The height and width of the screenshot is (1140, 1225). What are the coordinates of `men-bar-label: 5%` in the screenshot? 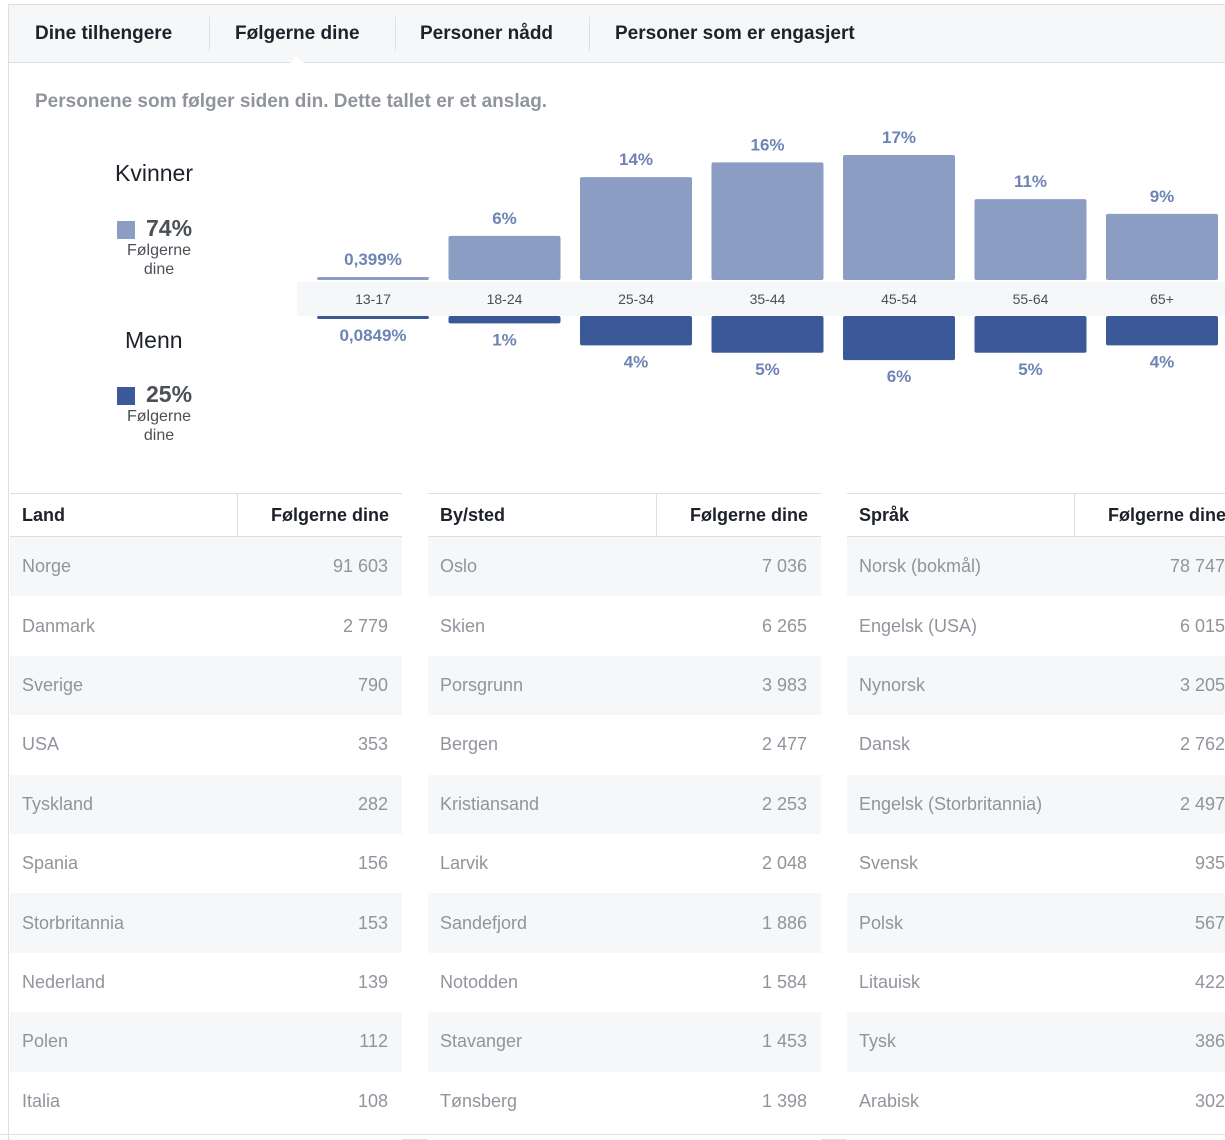 It's located at (1030, 369).